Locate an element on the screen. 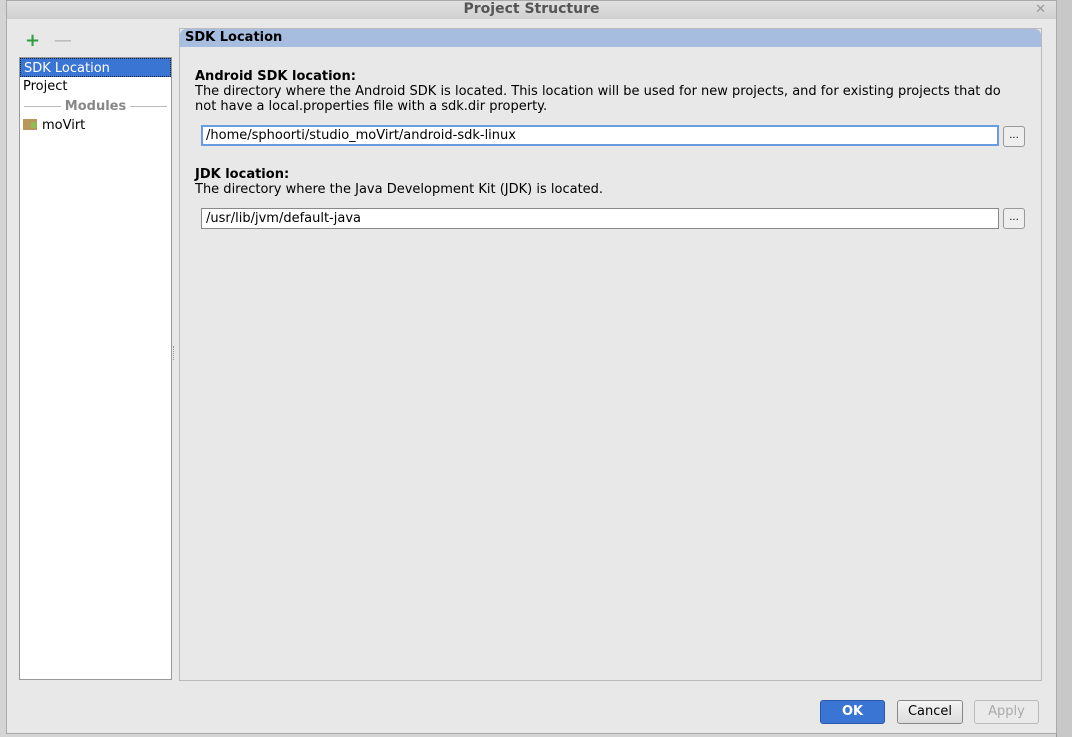  toolbar: + — is located at coordinates (48, 41).